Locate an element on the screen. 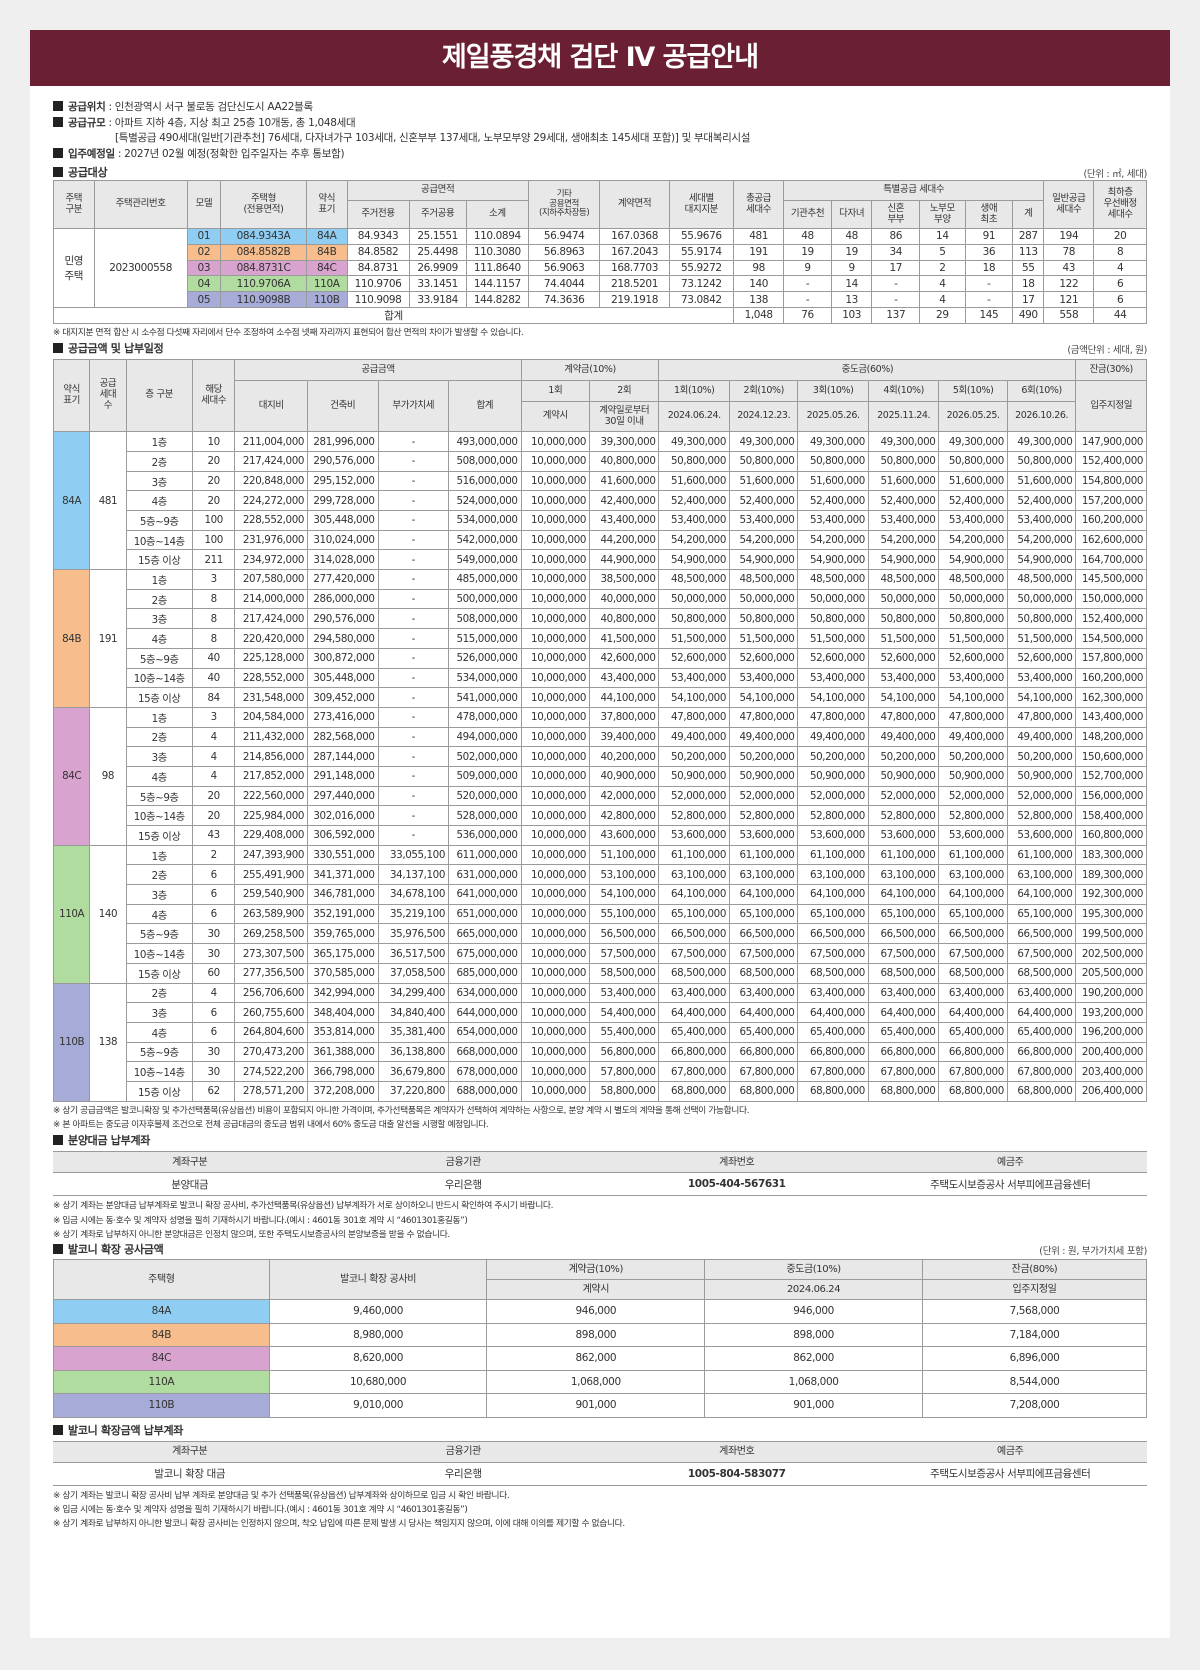 The width and height of the screenshot is (1200, 1670). th-account-no: 계좌번호 is located at coordinates (737, 1162).